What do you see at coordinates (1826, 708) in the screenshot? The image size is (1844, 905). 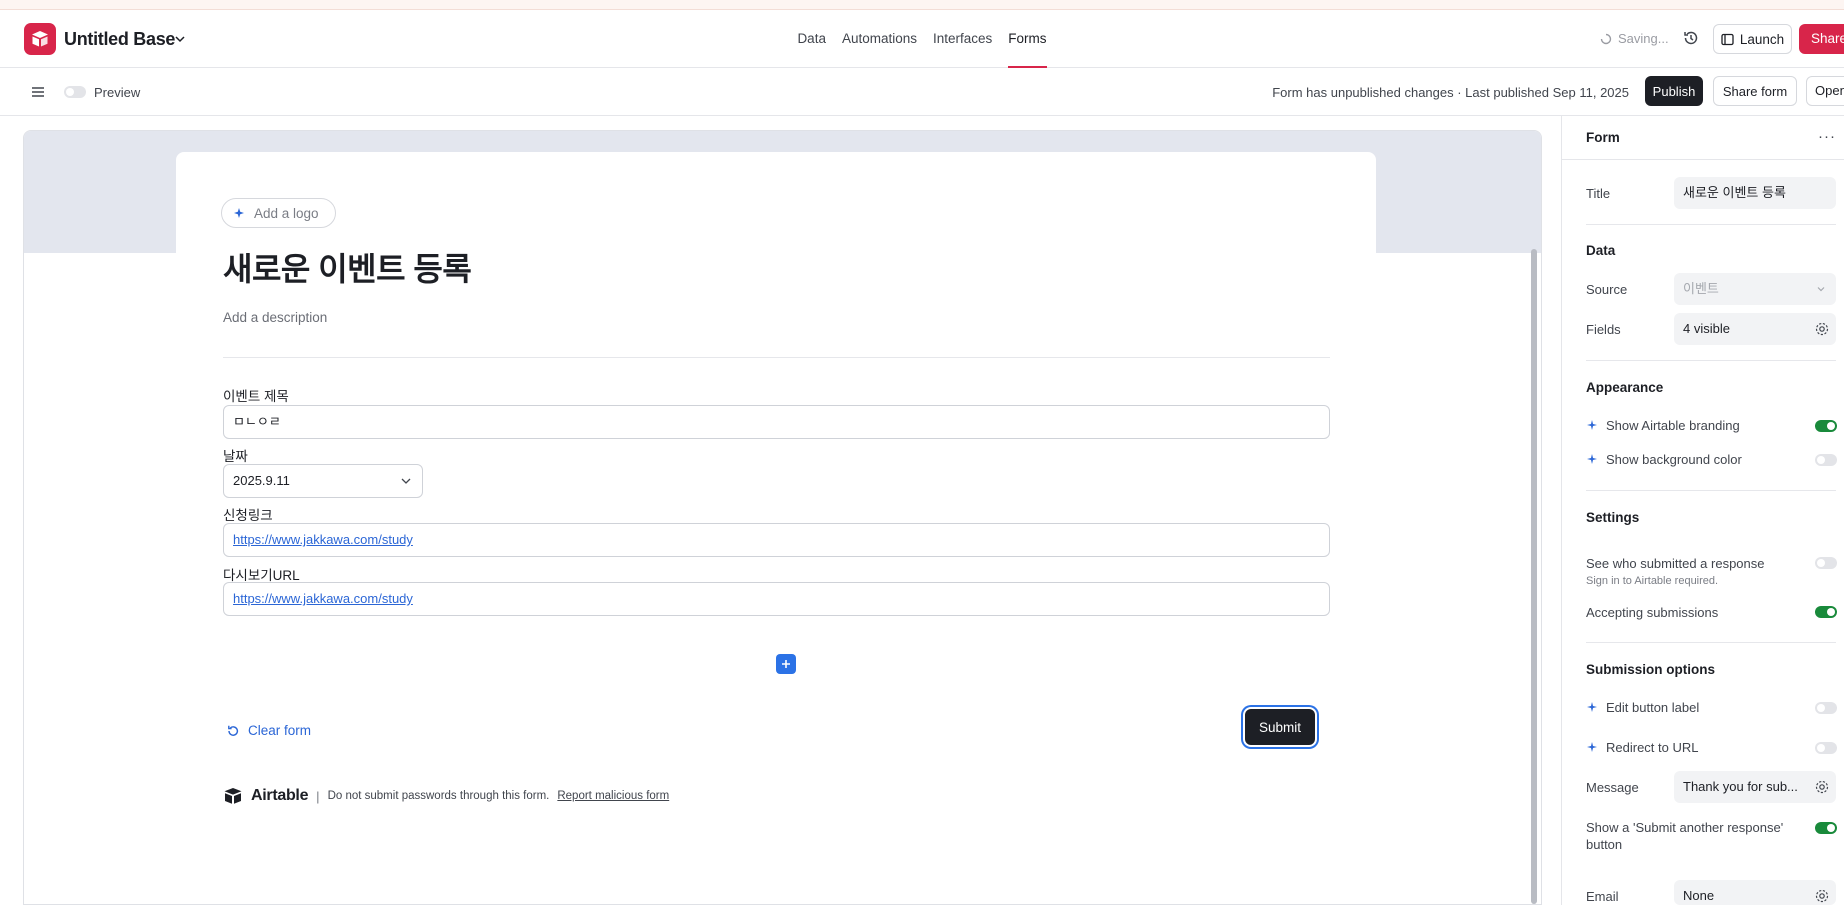 I see `edit-button-label-toggle` at bounding box center [1826, 708].